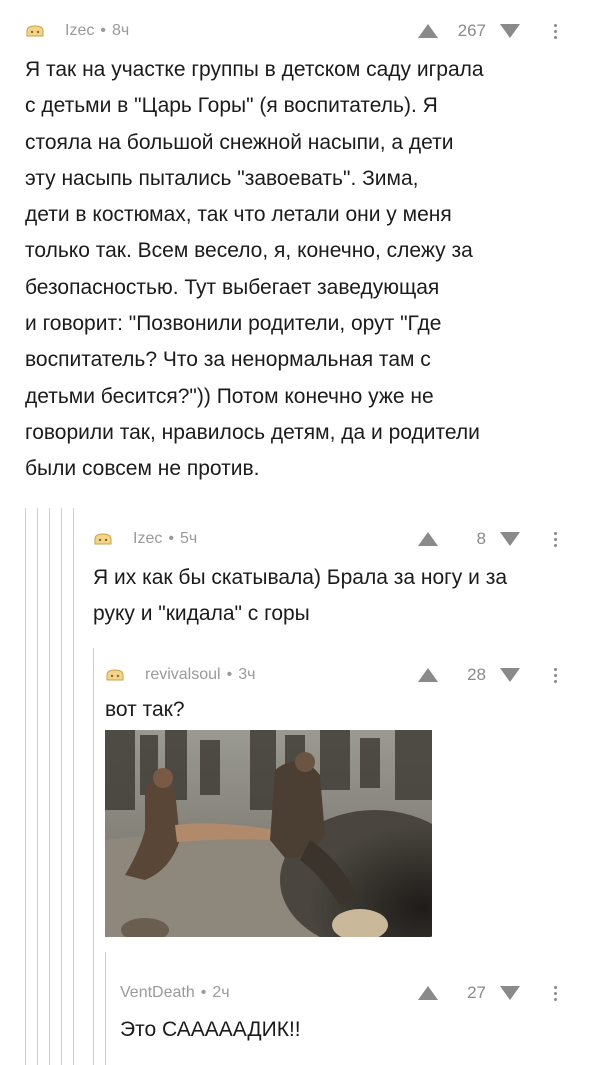 The image size is (600, 1065). What do you see at coordinates (157, 993) in the screenshot?
I see `author-name: VentDeath` at bounding box center [157, 993].